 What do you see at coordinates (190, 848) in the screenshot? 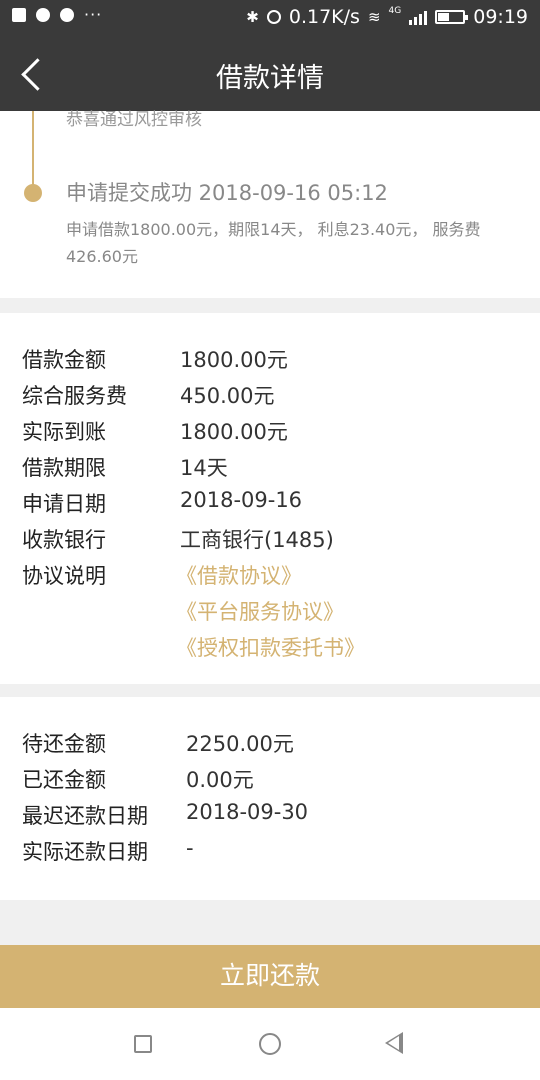
I see `repay-value: -` at bounding box center [190, 848].